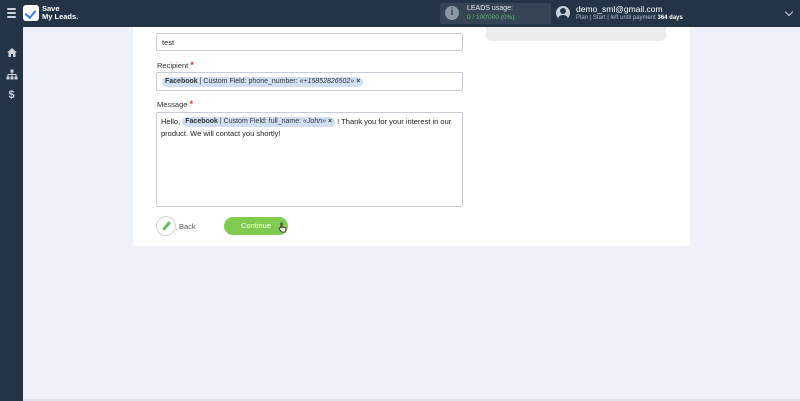 This screenshot has width=800, height=401. What do you see at coordinates (187, 226) in the screenshot?
I see `back-button: Back` at bounding box center [187, 226].